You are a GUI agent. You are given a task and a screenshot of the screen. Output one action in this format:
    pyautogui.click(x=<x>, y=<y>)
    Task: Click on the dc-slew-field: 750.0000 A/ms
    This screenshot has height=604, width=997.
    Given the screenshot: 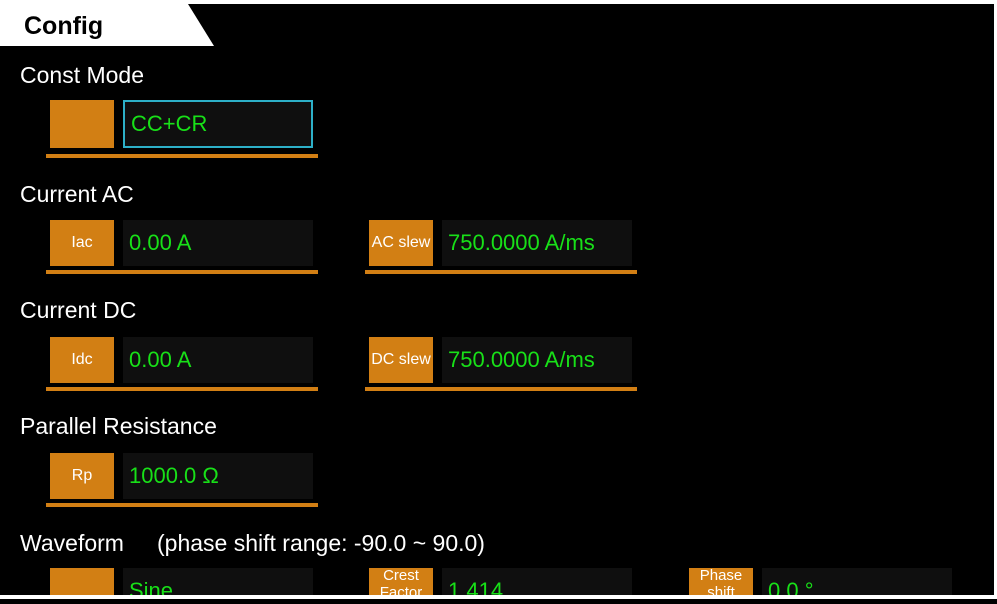 What is the action you would take?
    pyautogui.click(x=537, y=360)
    